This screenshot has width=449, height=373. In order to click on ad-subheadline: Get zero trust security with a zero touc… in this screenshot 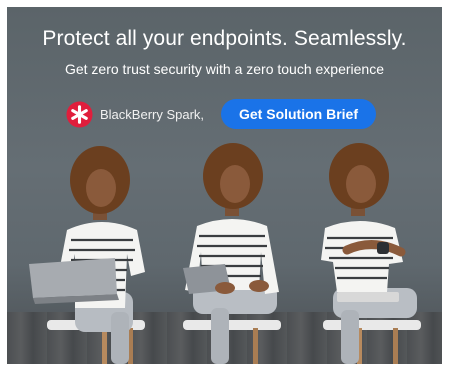, I will do `click(224, 69)`.